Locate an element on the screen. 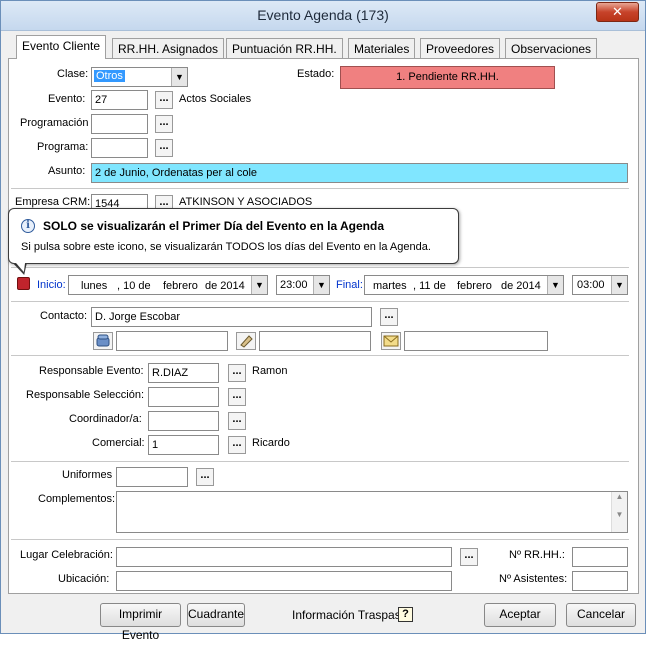  fax-icon is located at coordinates (246, 341).